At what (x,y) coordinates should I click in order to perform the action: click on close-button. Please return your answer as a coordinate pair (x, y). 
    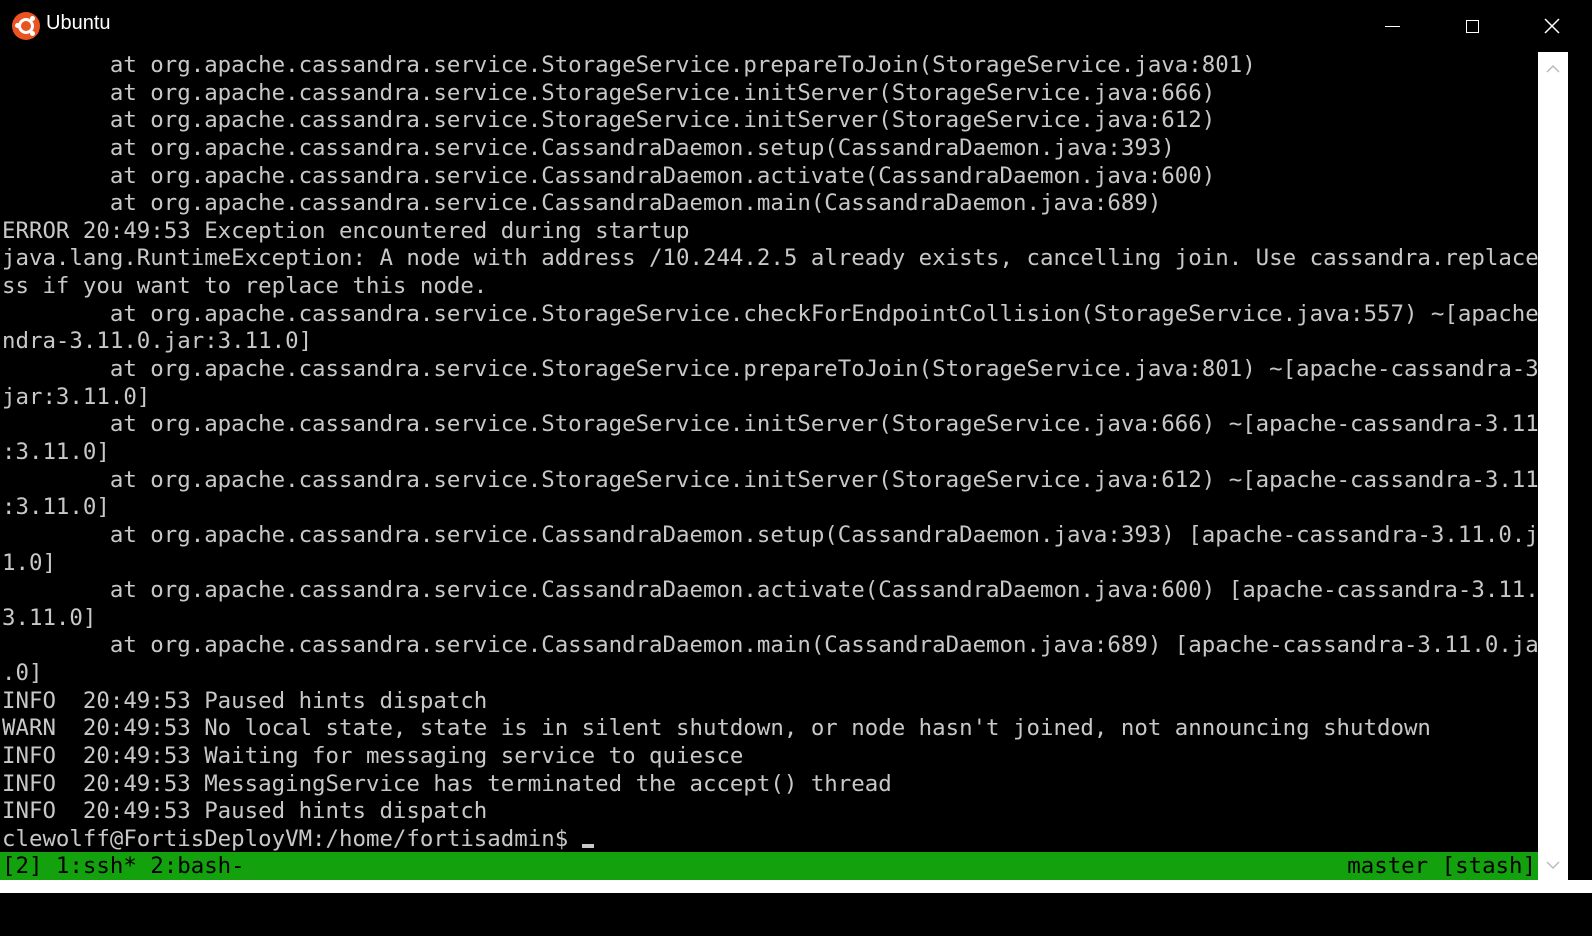
    Looking at the image, I should click on (1552, 26).